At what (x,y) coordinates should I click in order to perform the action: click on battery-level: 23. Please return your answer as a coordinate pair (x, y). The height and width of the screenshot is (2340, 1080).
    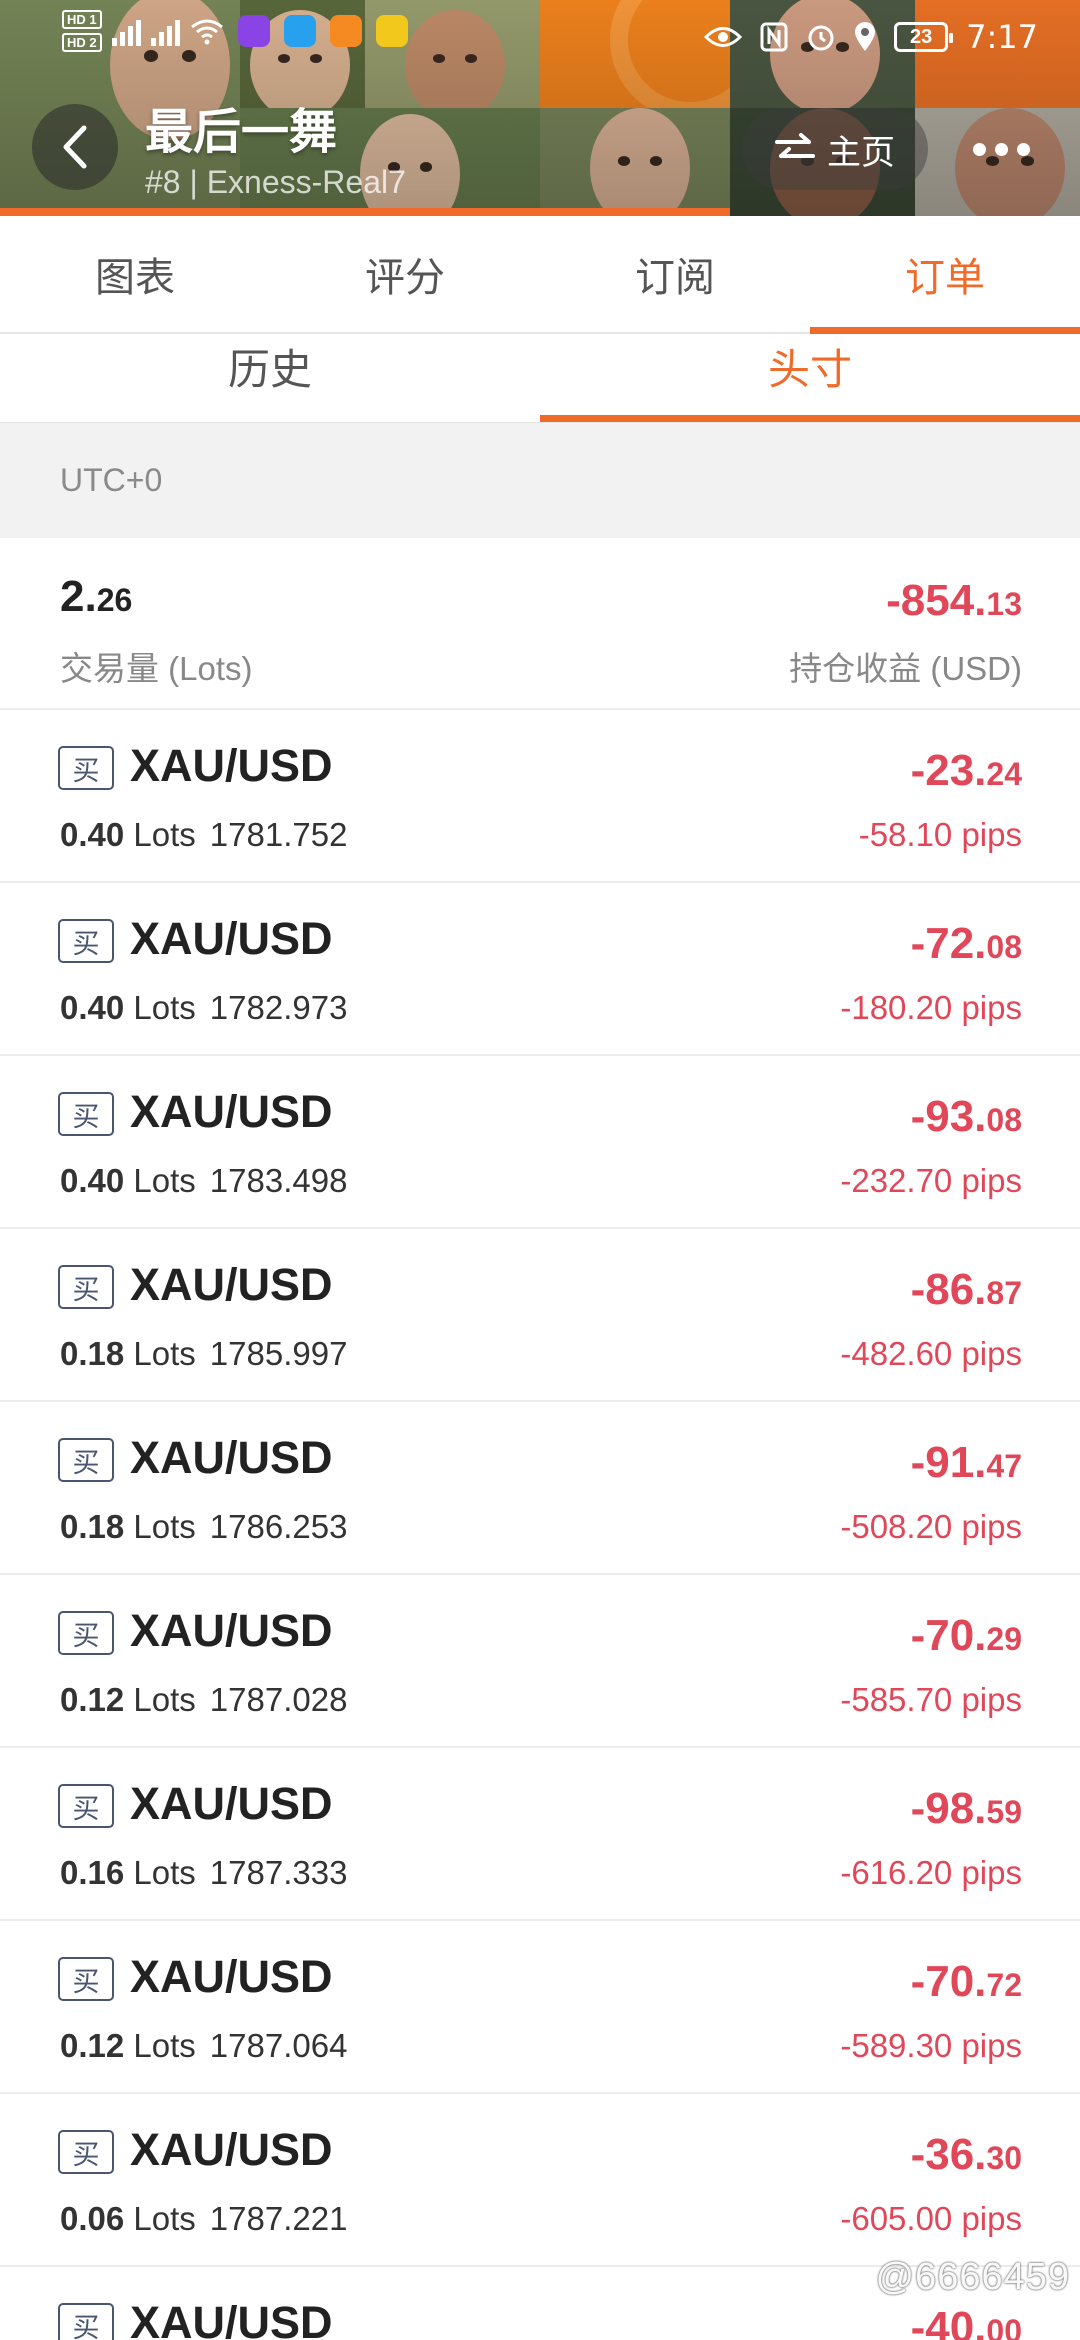
    Looking at the image, I should click on (921, 36).